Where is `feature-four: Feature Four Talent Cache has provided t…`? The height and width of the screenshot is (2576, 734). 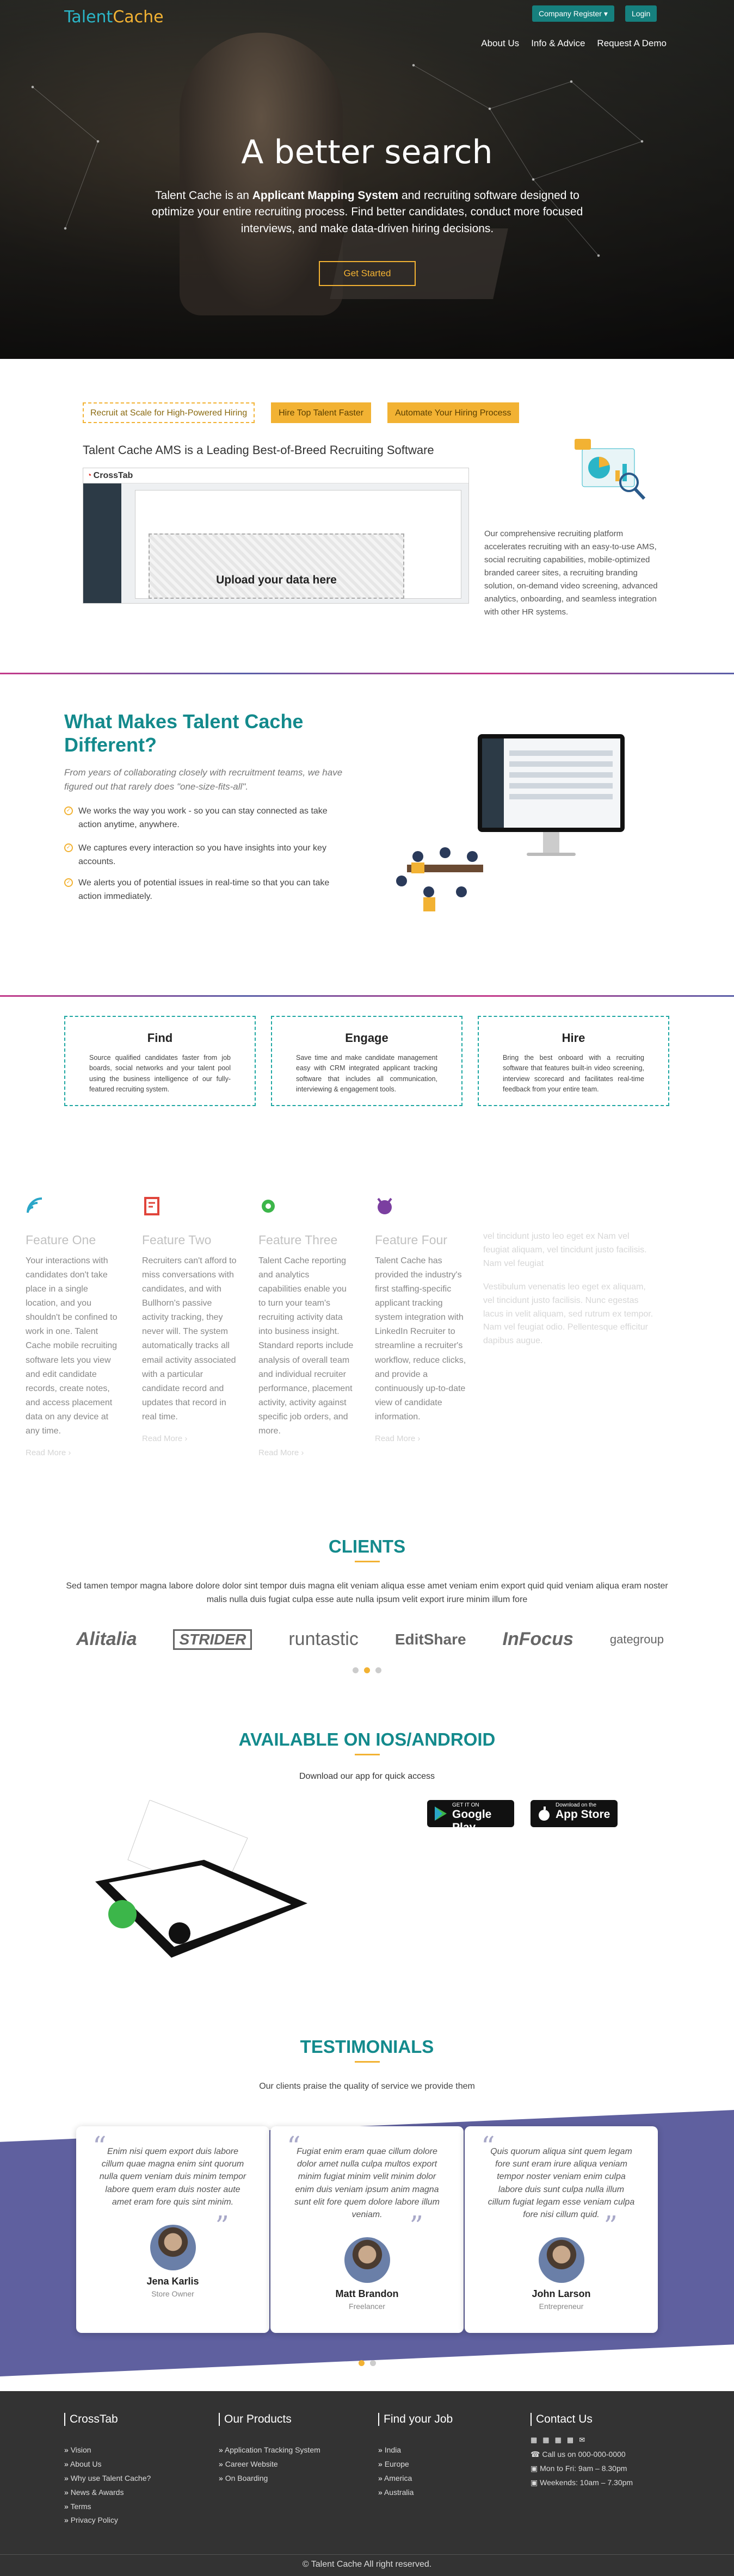
feature-four: Feature Four Talent Cache has provided t… is located at coordinates (423, 1320).